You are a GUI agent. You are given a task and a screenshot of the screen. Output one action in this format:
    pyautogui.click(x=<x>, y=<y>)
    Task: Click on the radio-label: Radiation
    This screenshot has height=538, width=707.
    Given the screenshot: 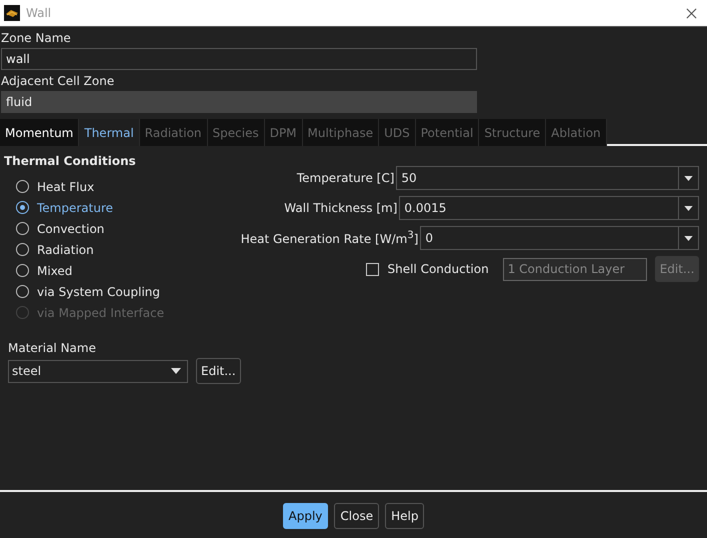 What is the action you would take?
    pyautogui.click(x=65, y=249)
    